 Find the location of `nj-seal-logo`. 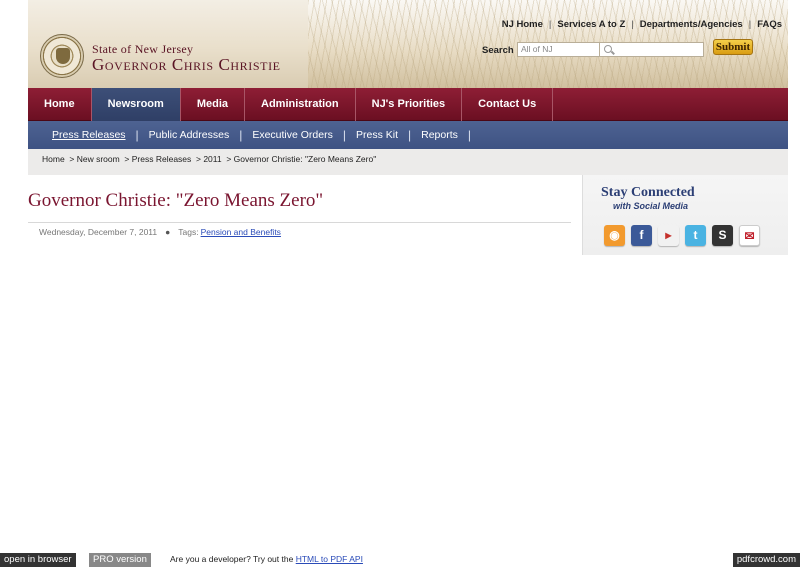

nj-seal-logo is located at coordinates (62, 56).